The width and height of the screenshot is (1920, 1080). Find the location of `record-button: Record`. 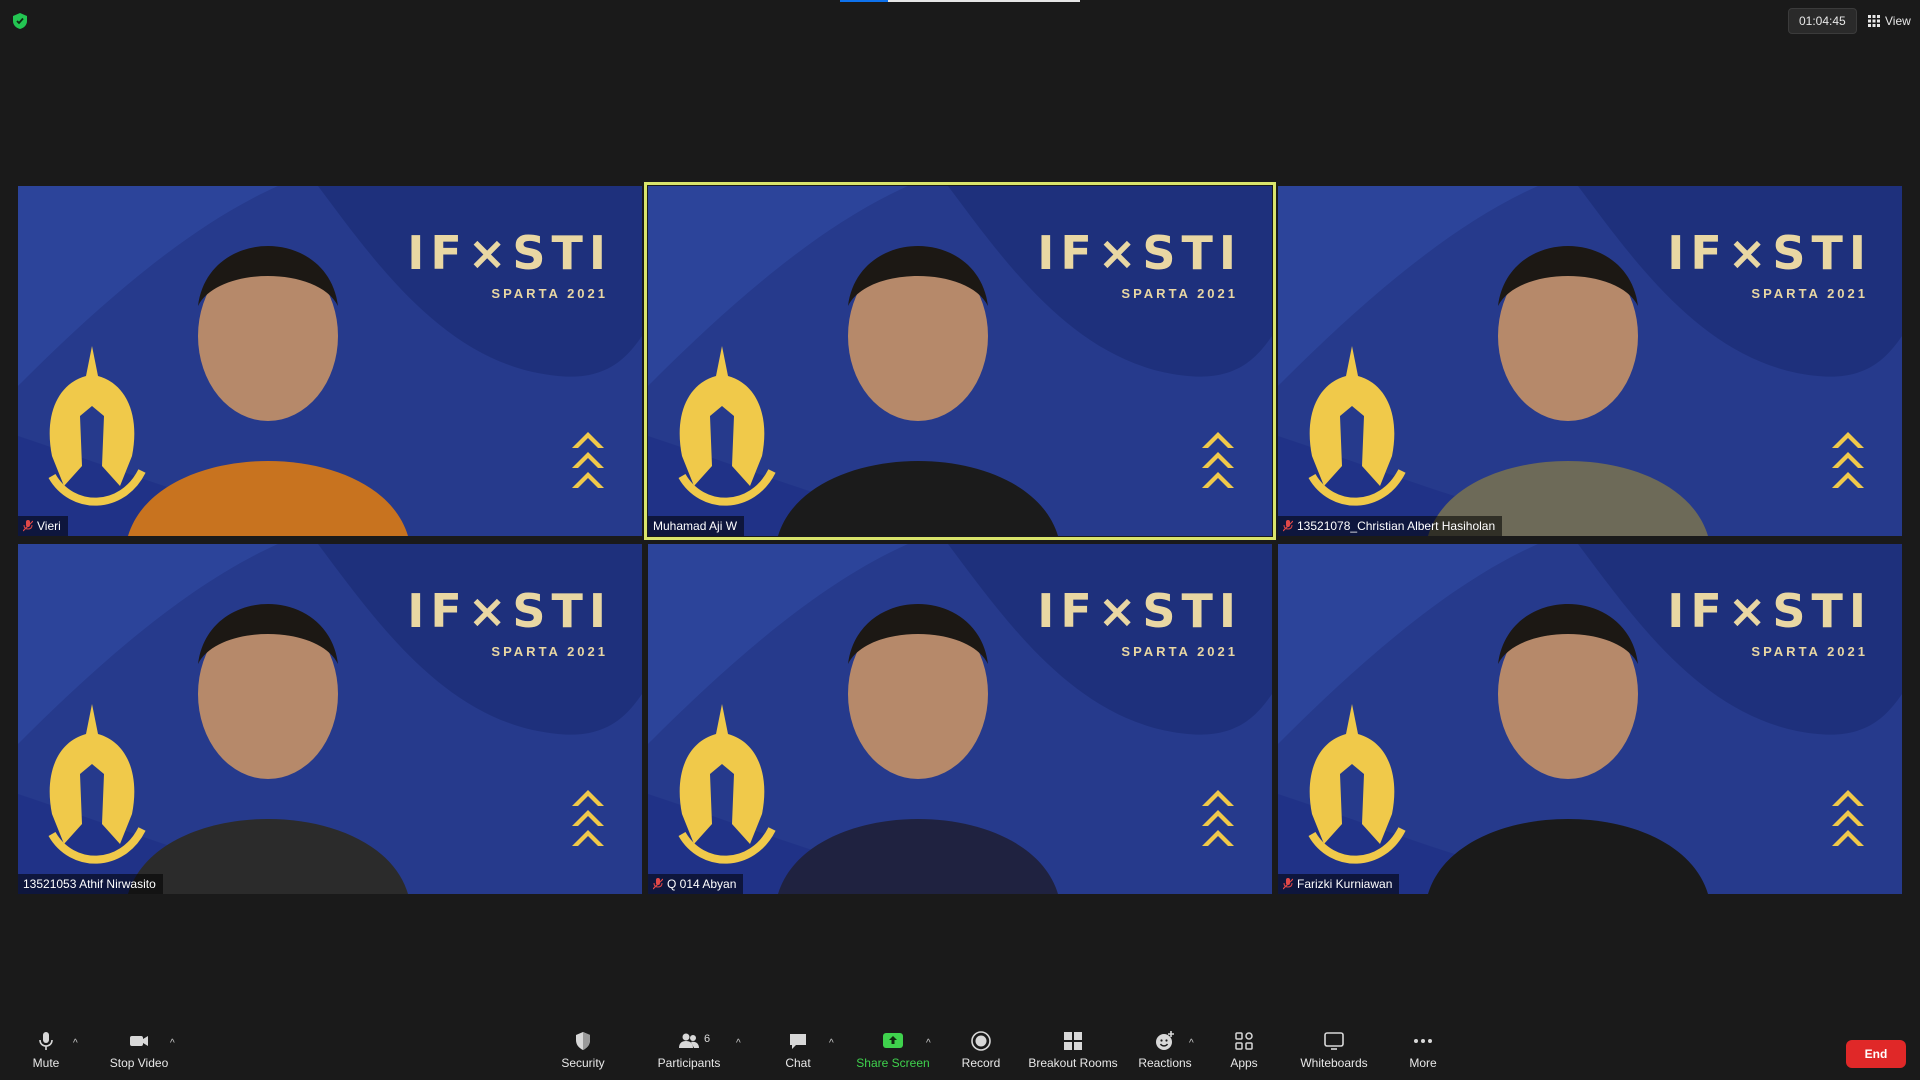

record-button: Record is located at coordinates (981, 1053).